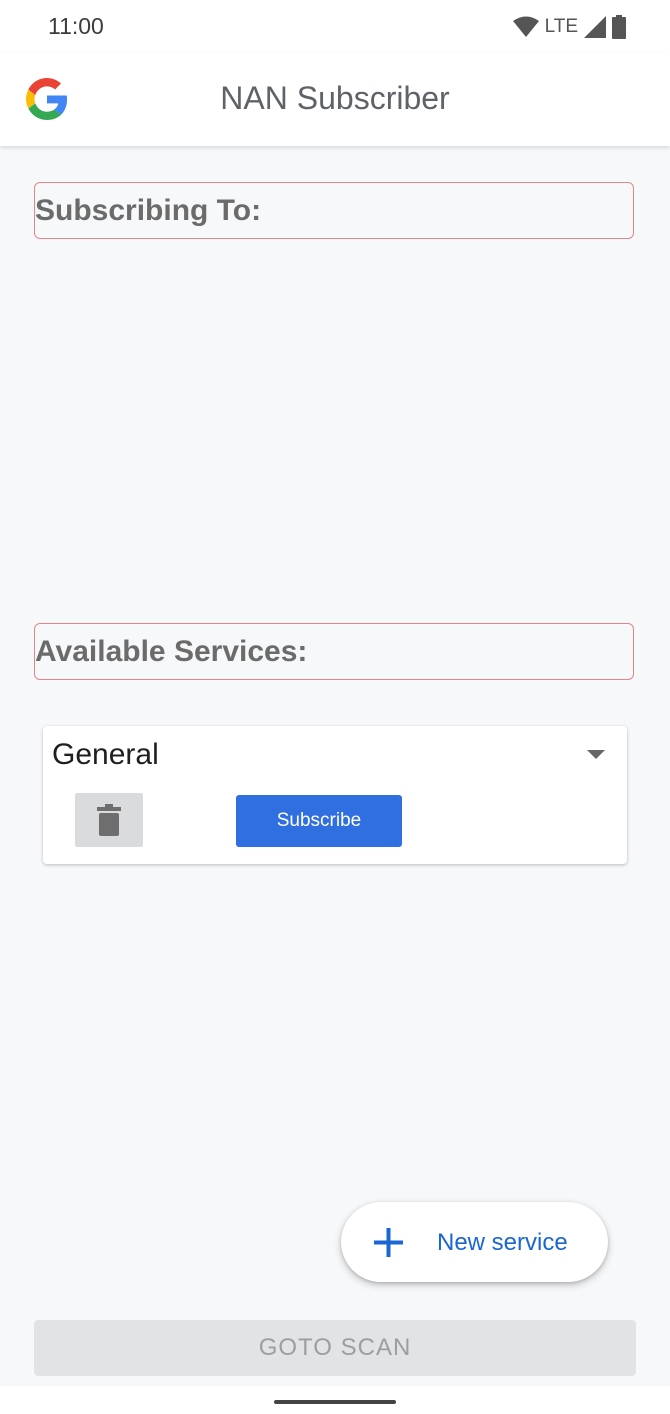 This screenshot has width=670, height=1414. Describe the element at coordinates (525, 26) in the screenshot. I see `wifi-icon` at that location.